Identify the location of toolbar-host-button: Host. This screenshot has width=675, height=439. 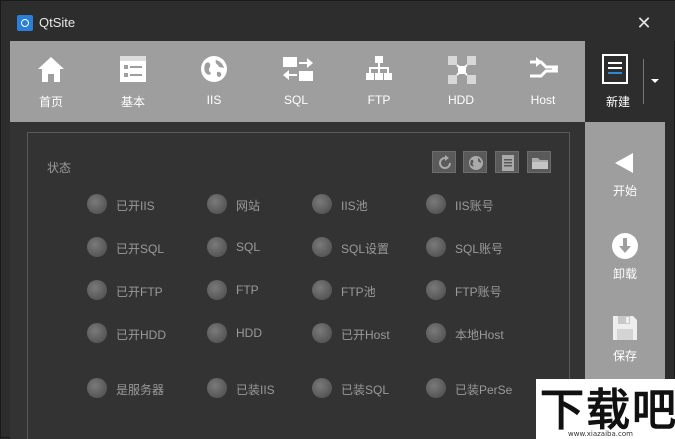
(543, 81).